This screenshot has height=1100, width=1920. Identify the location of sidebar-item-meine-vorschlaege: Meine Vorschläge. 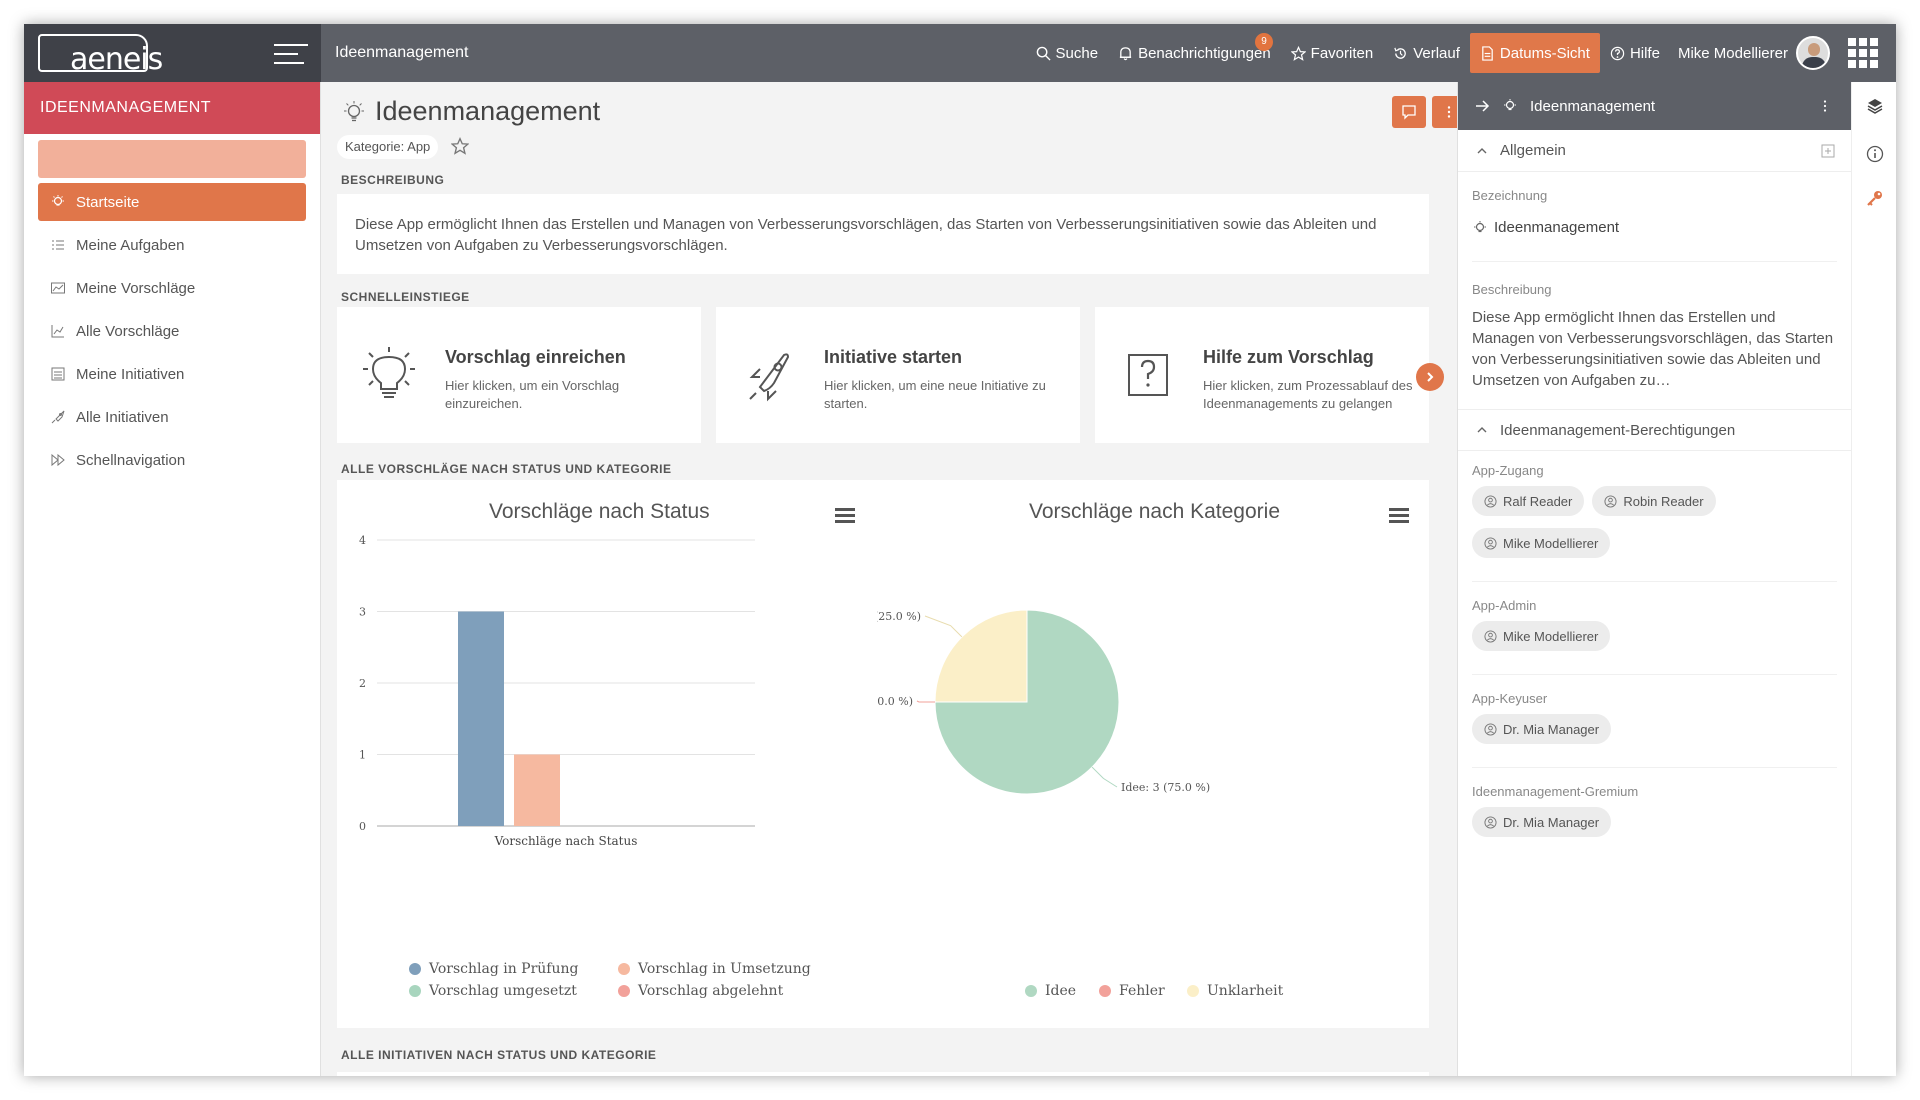
(172, 288).